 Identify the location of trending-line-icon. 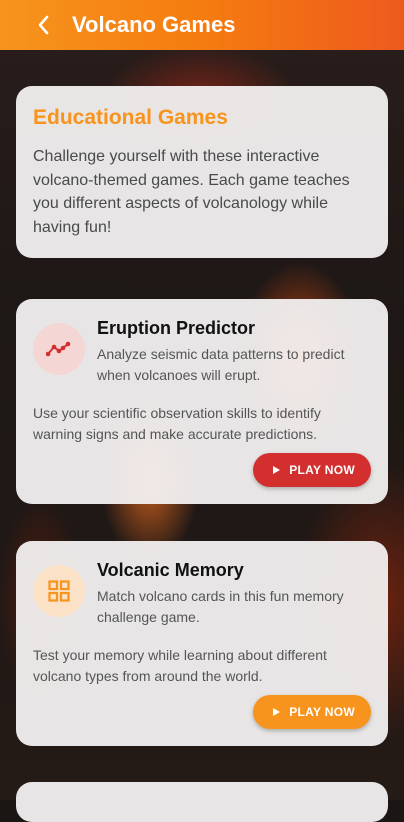
(58, 349).